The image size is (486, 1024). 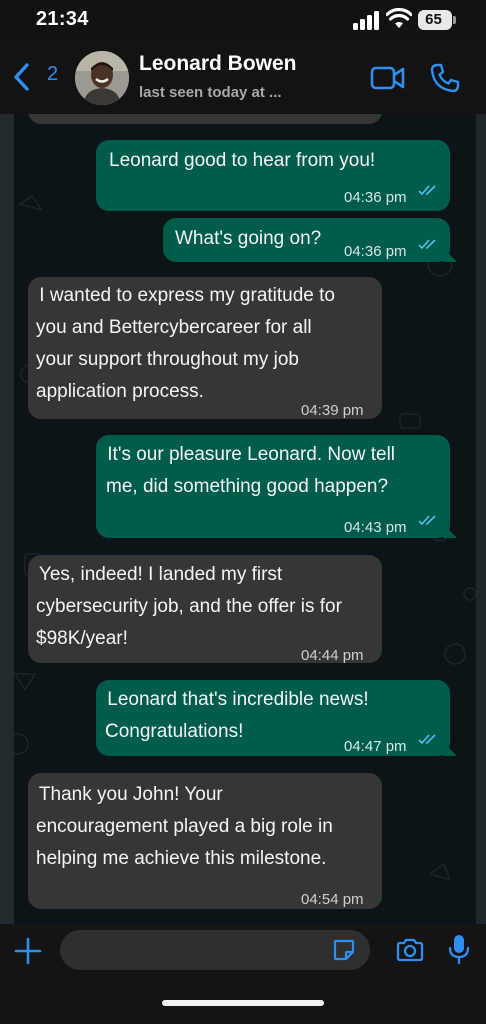 What do you see at coordinates (243, 1003) in the screenshot?
I see `home-indicator` at bounding box center [243, 1003].